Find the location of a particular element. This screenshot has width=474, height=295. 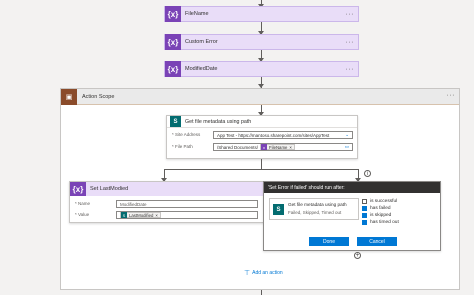

connector-line is located at coordinates (261, 164).